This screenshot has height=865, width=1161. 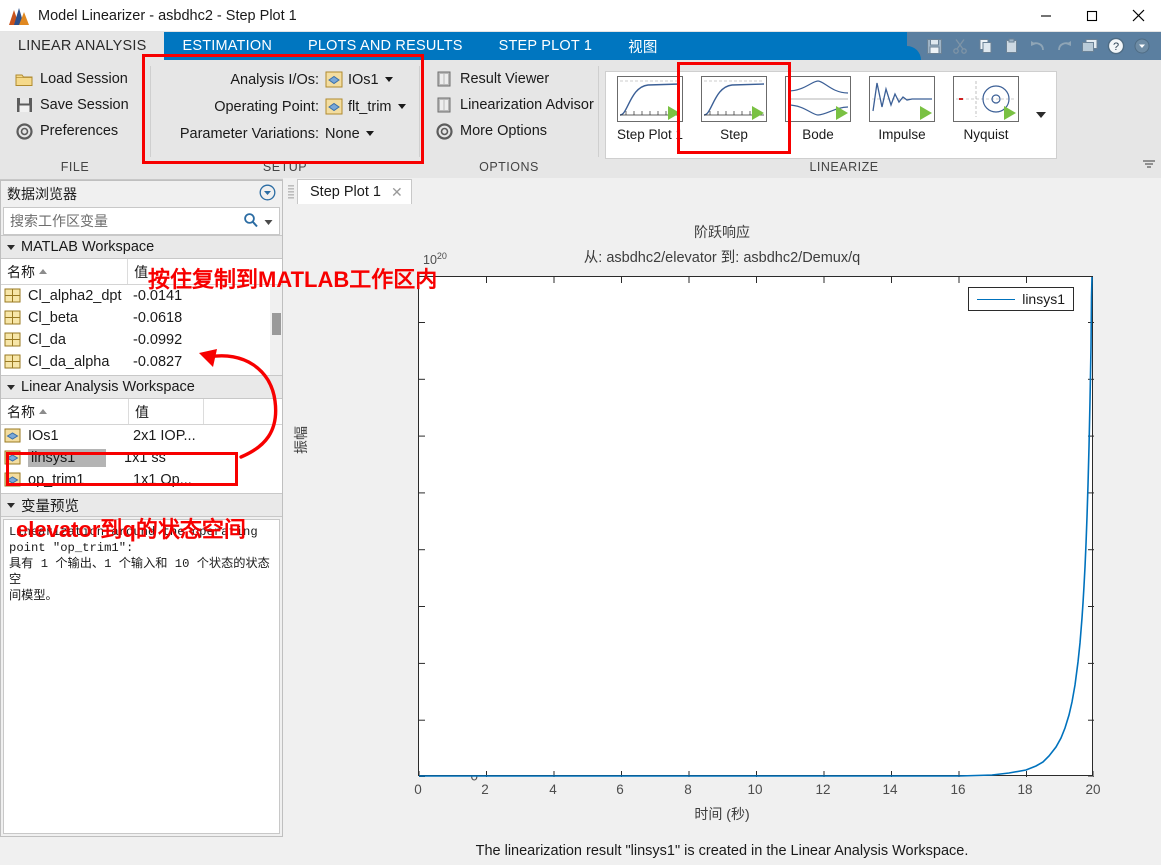 I want to click on close-icon: ✕, so click(x=397, y=192).